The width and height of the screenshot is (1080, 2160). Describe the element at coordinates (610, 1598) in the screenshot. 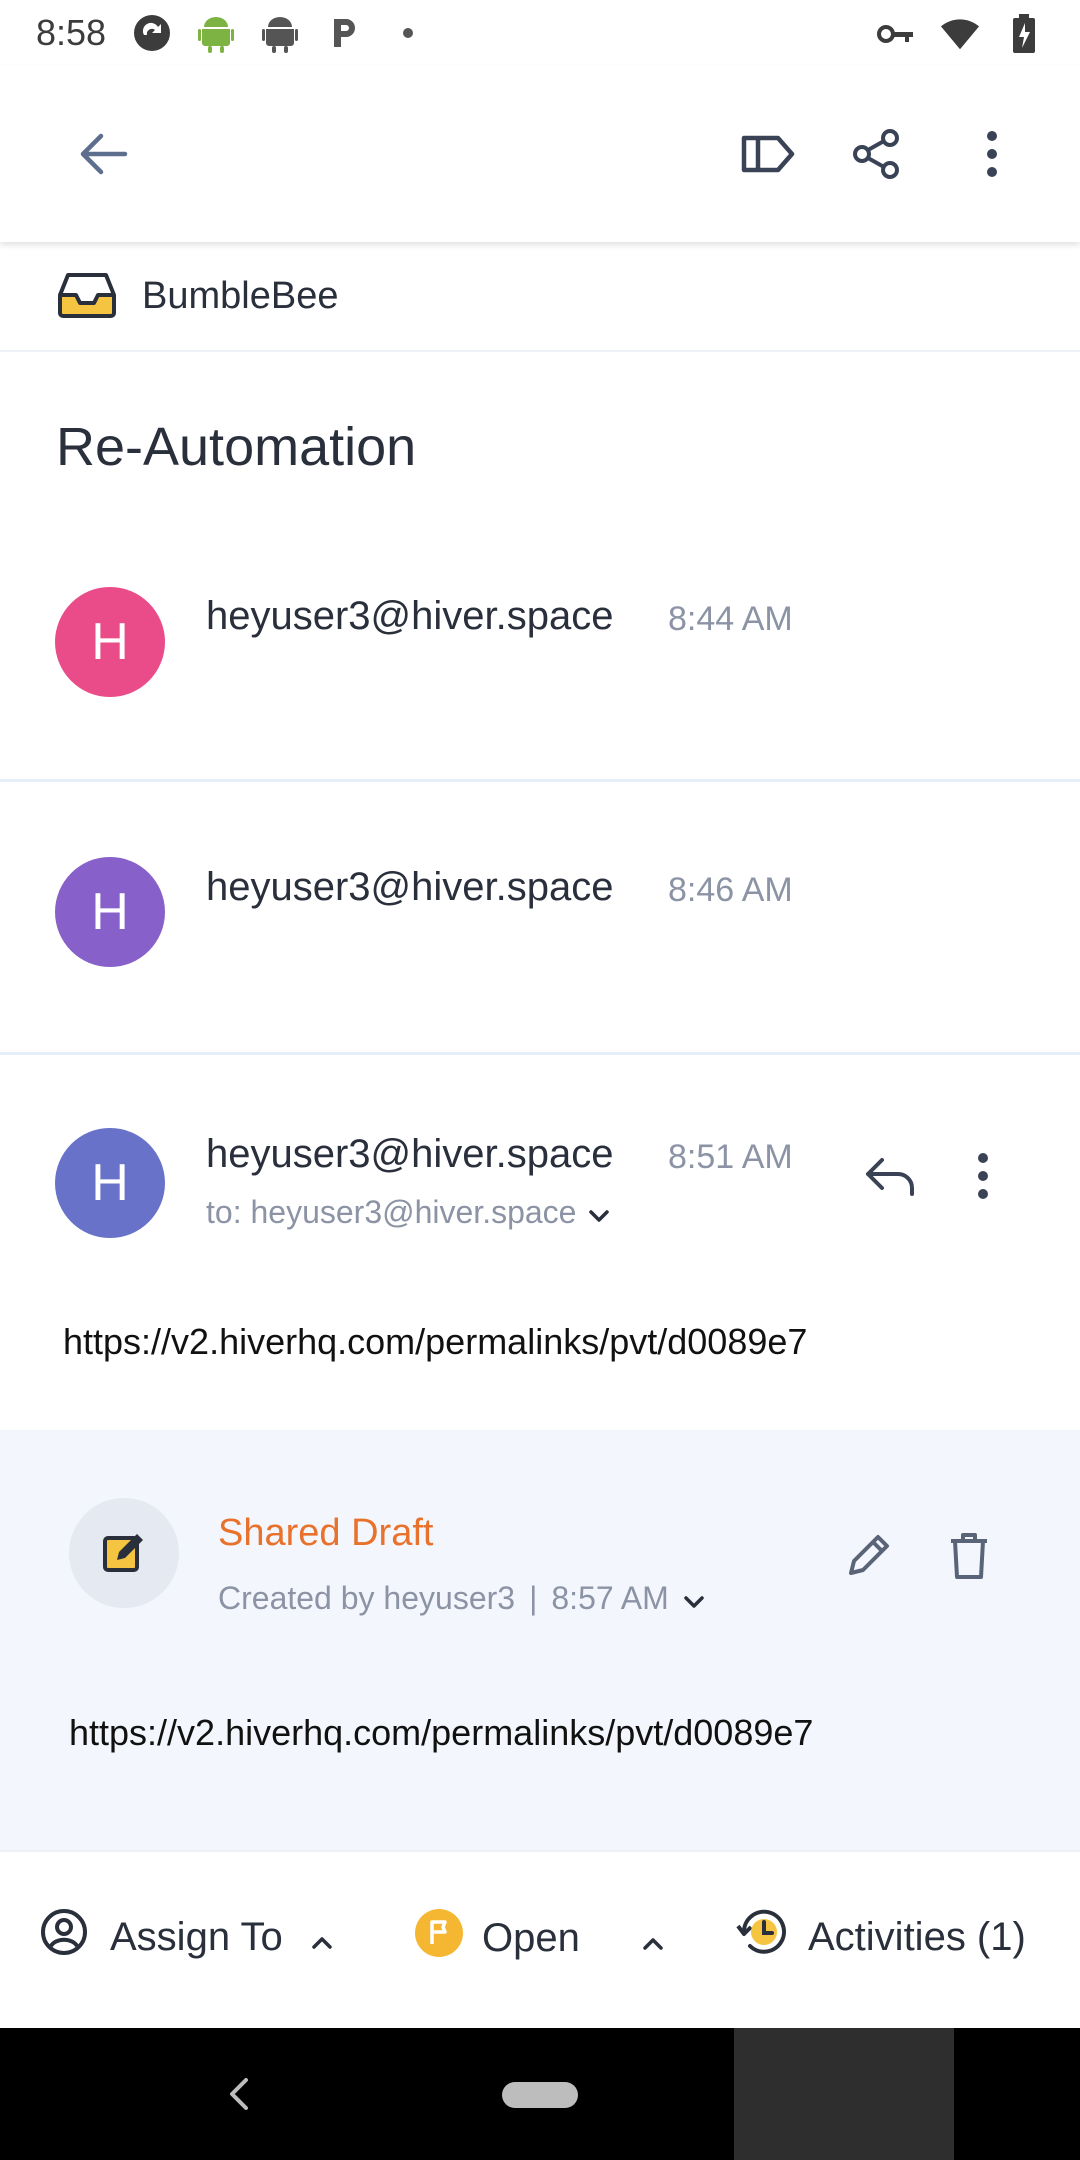

I see `draft-time: 8:57 AM` at that location.